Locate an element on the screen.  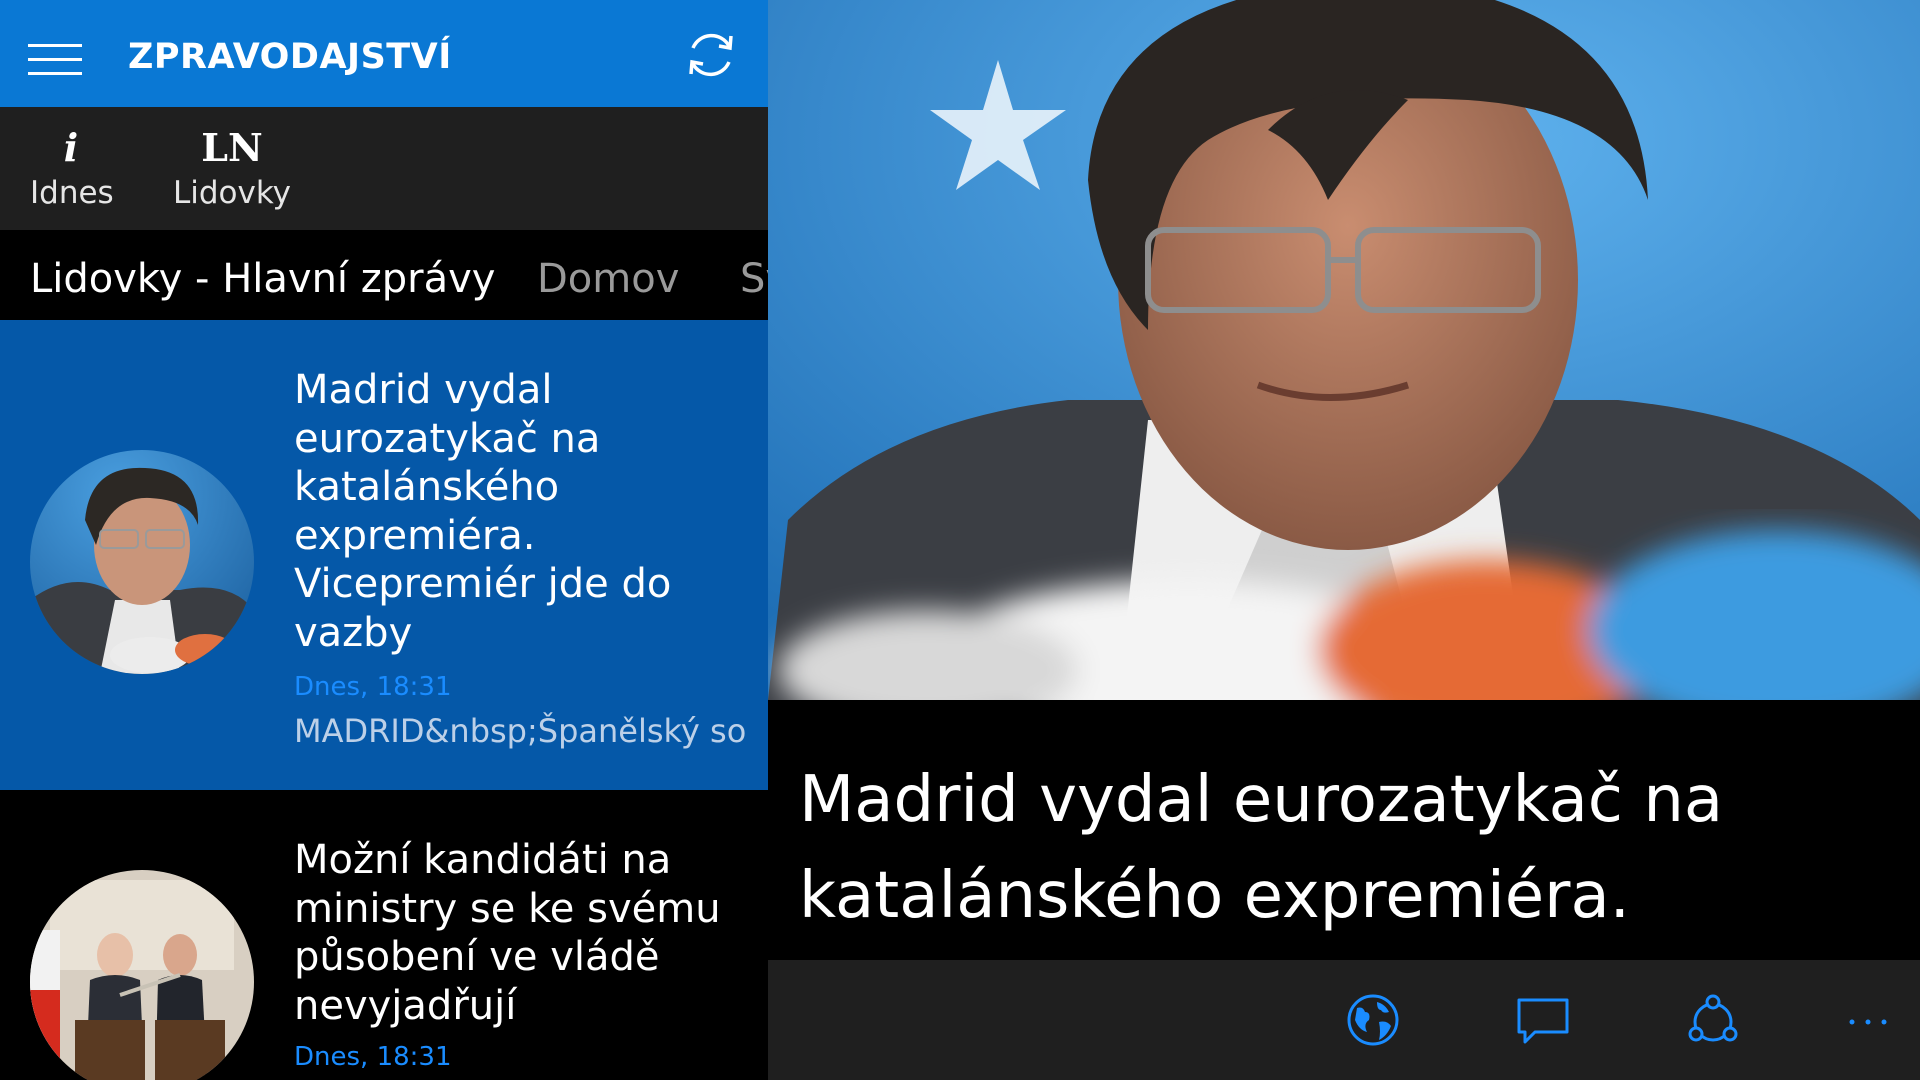
source-lidovky: LN Lidovky is located at coordinates (232, 168).